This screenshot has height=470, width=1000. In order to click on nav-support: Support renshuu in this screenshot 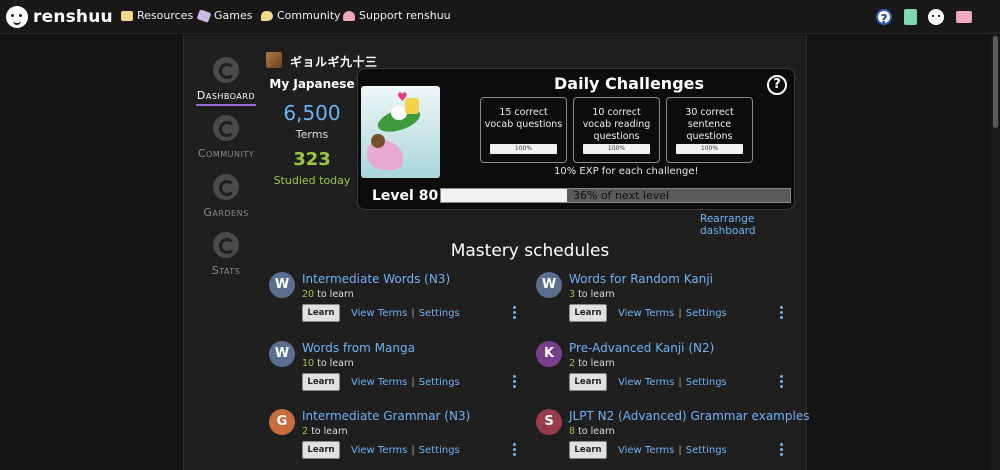, I will do `click(397, 15)`.